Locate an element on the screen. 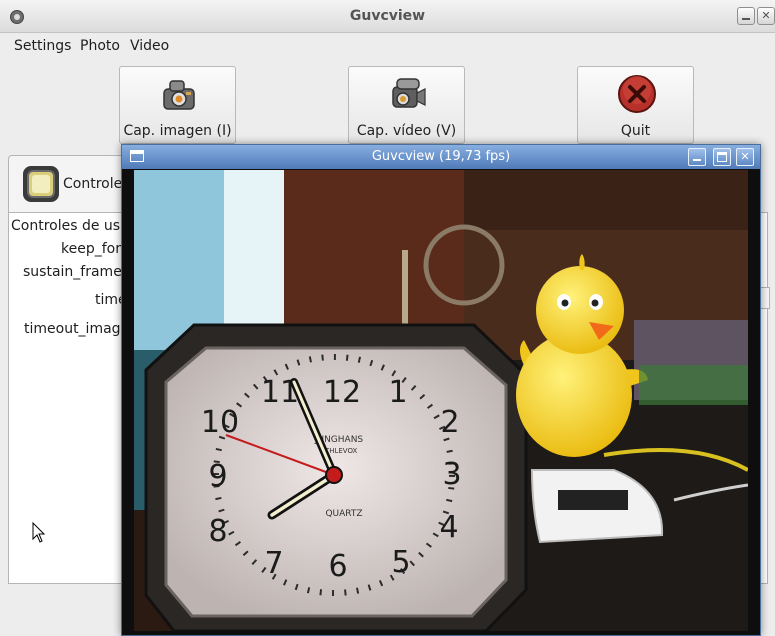 The image size is (775, 636). clock-numeral-1: 1 is located at coordinates (397, 392).